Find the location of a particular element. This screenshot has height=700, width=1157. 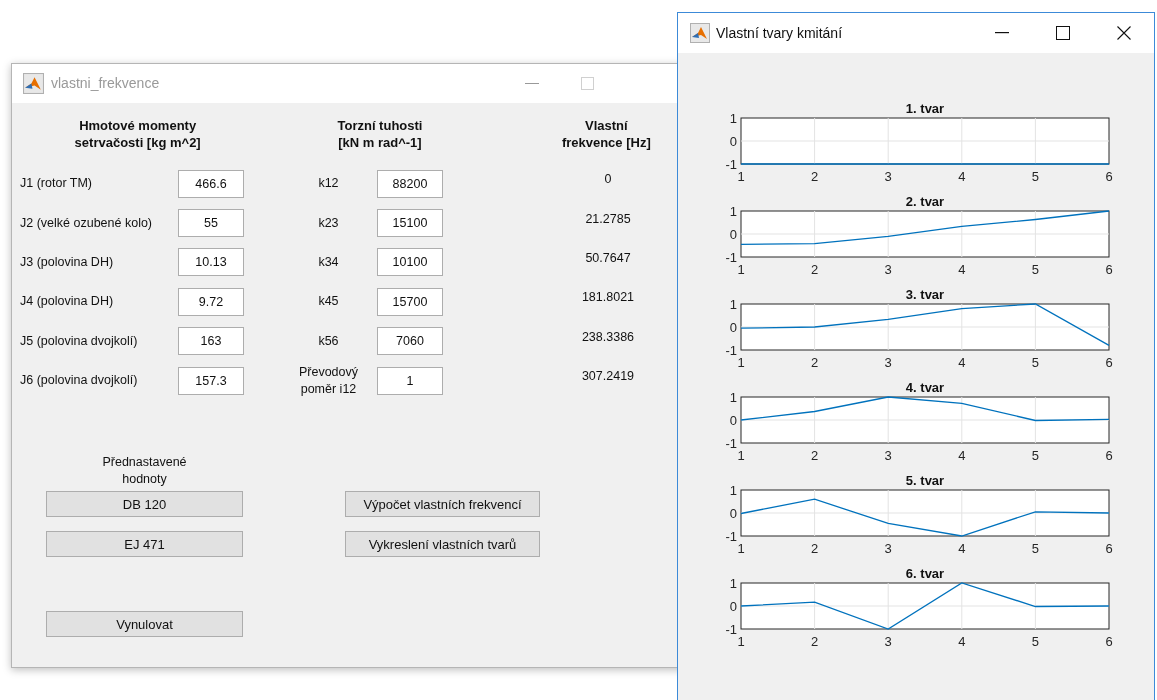

field-label: J4 (polovina DH) is located at coordinates (67, 302).